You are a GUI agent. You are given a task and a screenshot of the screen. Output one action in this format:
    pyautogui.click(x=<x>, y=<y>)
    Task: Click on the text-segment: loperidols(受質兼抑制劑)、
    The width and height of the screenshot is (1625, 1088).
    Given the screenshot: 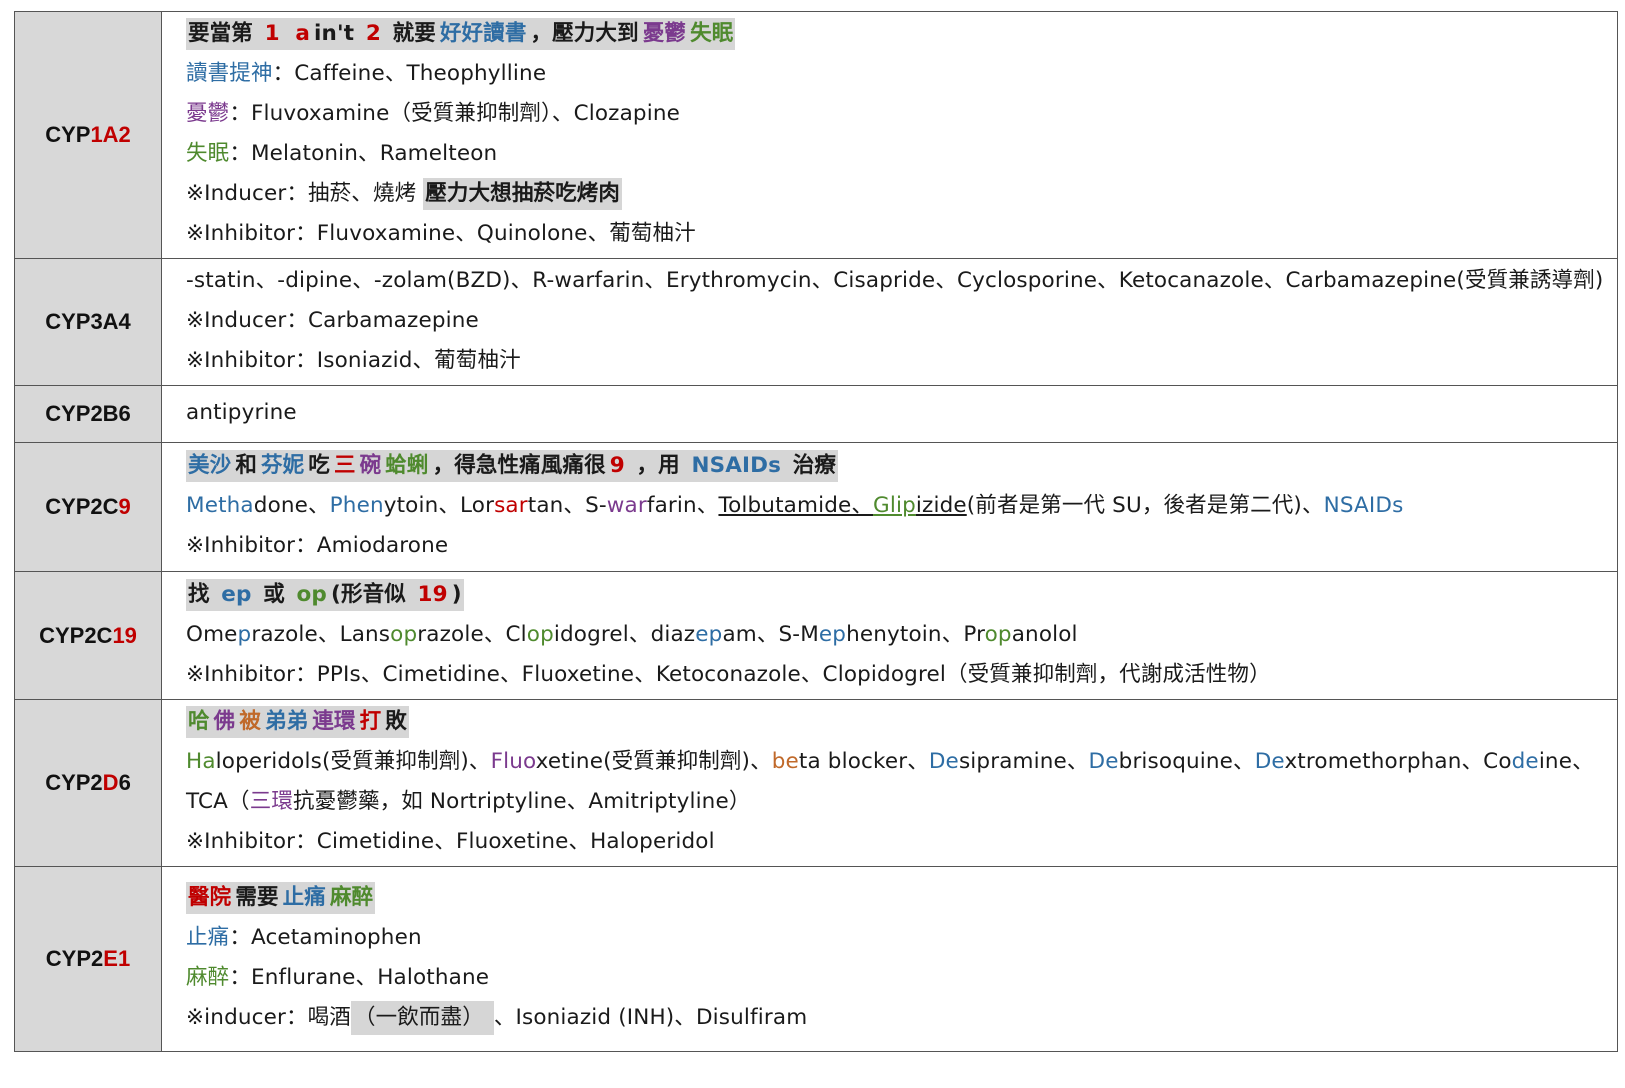 What is the action you would take?
    pyautogui.click(x=353, y=761)
    